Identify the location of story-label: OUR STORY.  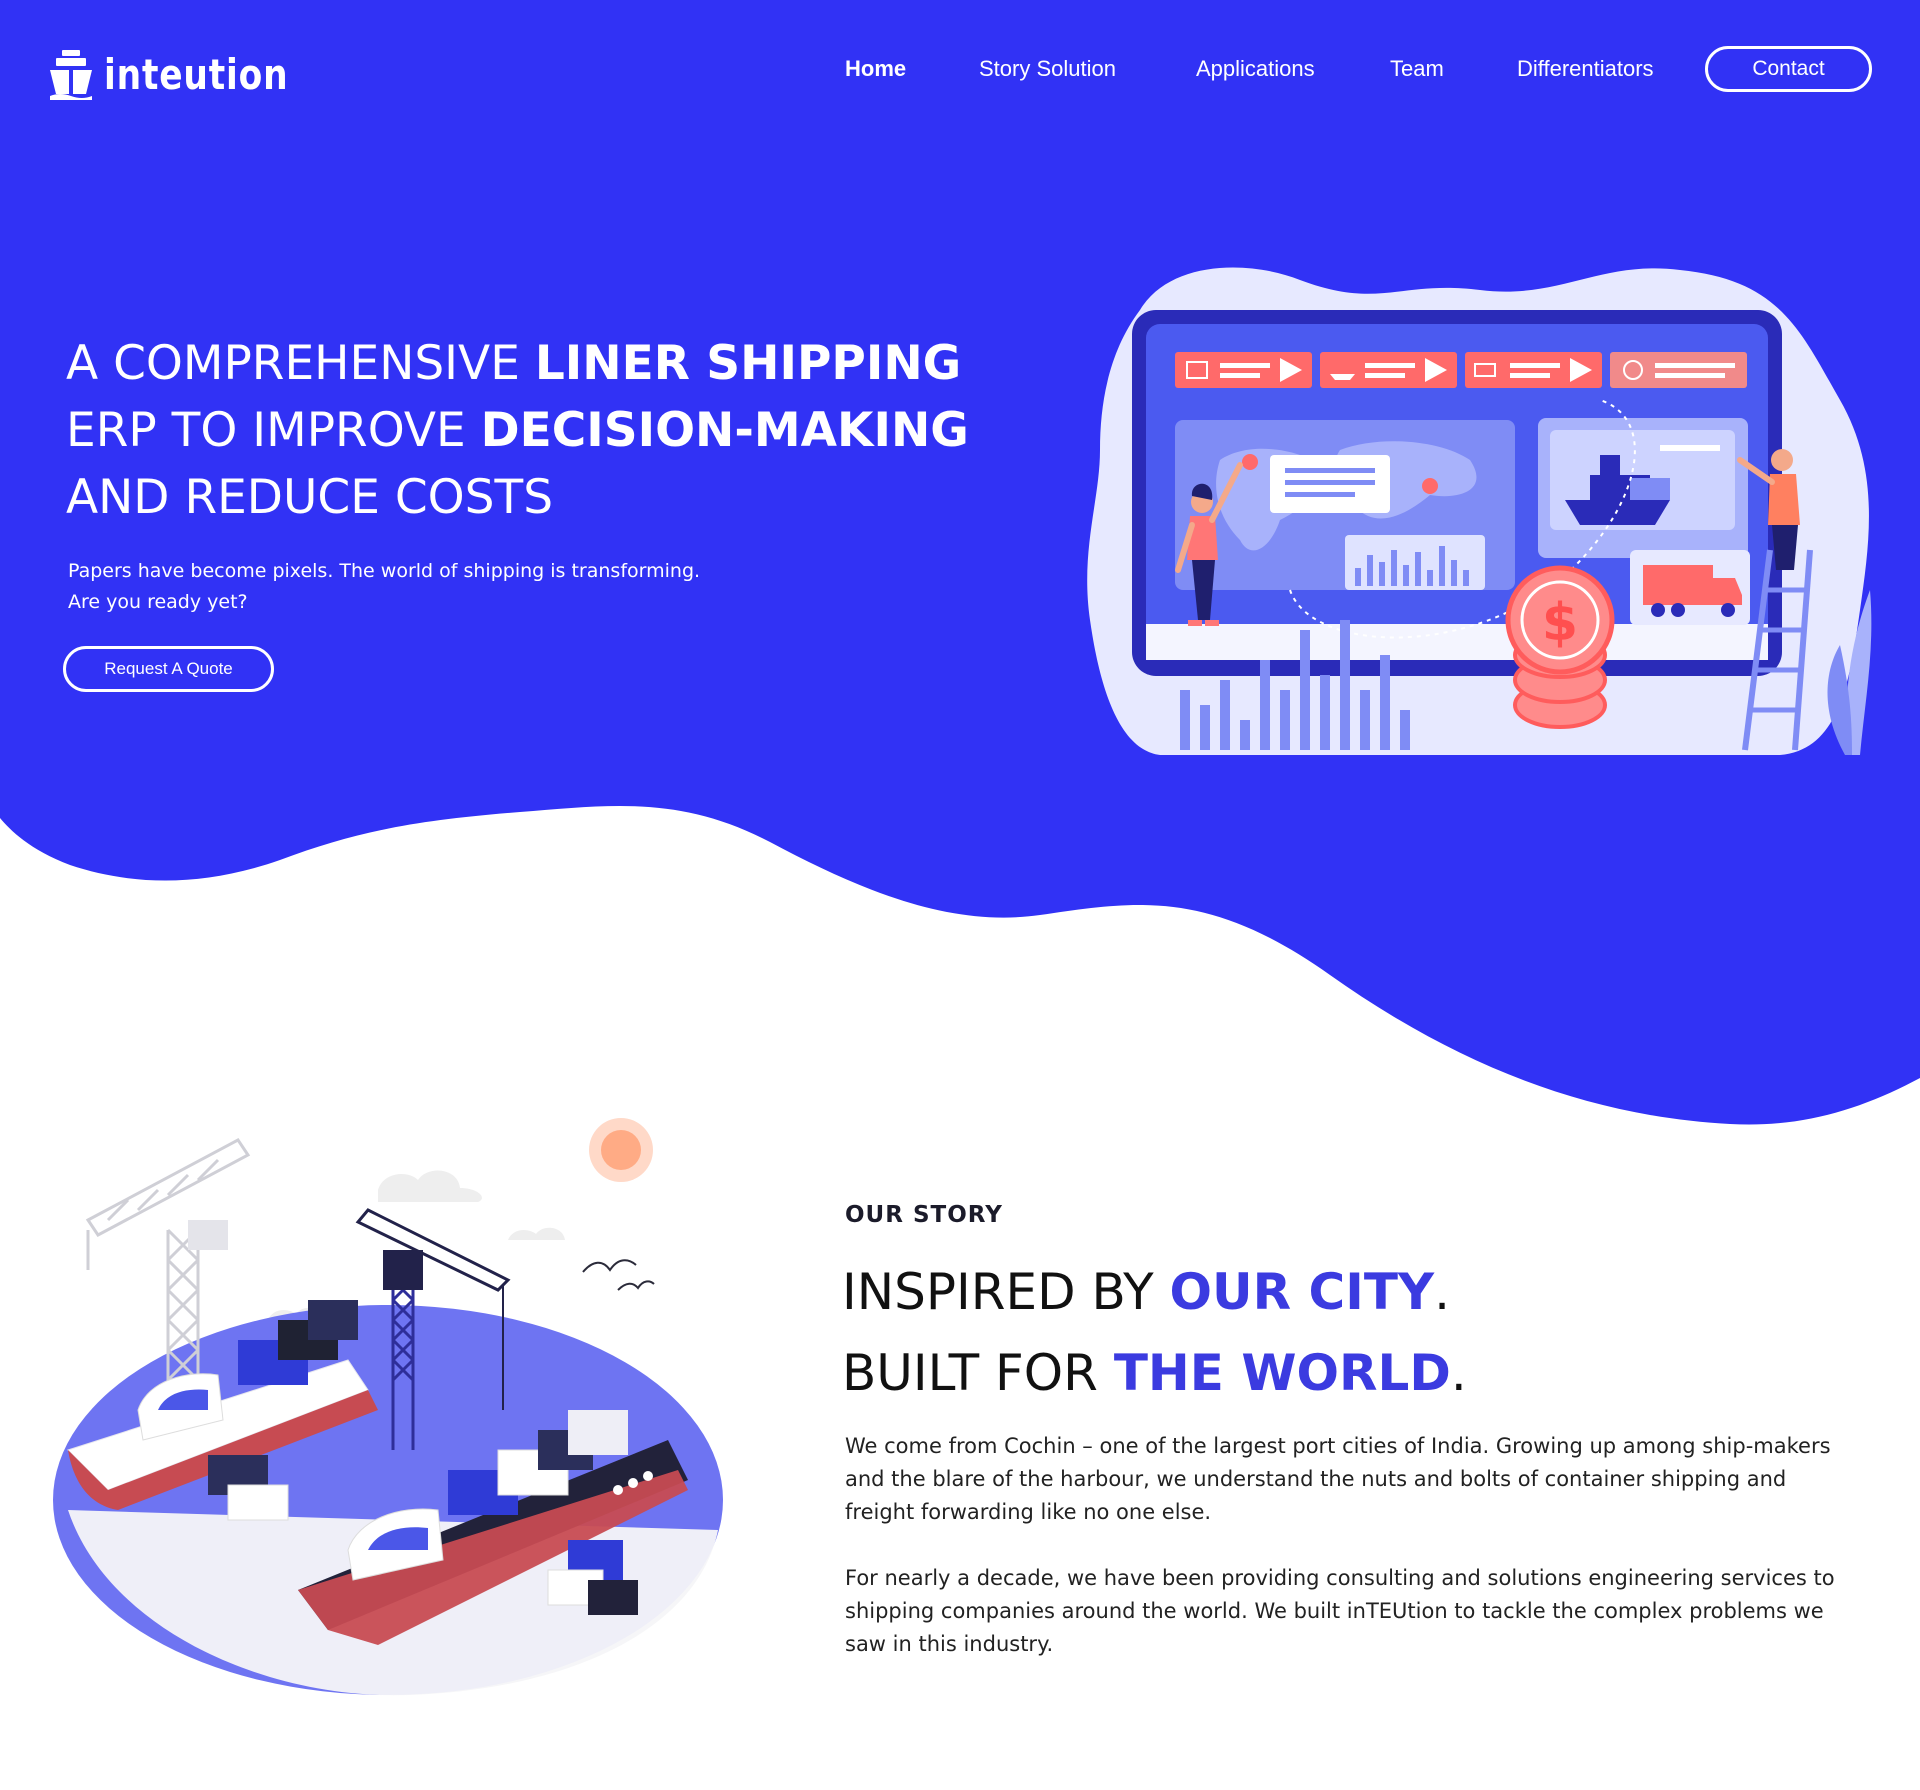
(924, 1215).